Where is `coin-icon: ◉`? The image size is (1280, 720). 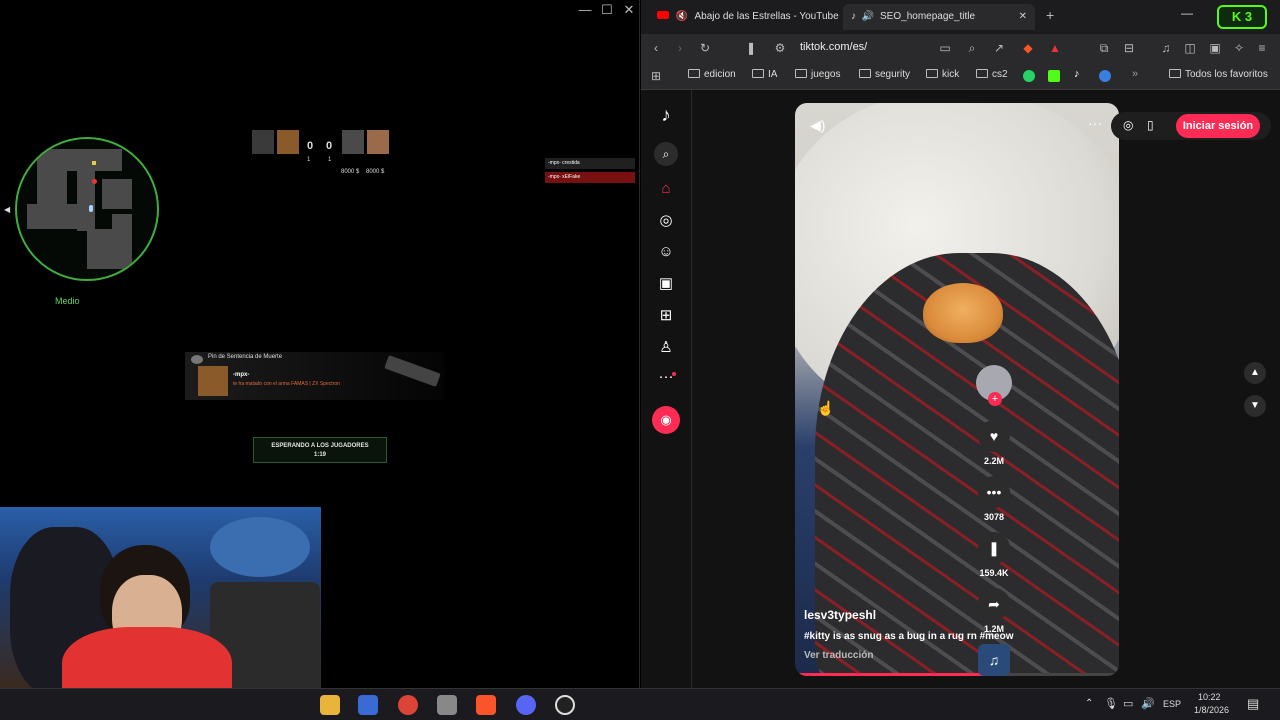
coin-icon: ◉ is located at coordinates (666, 420).